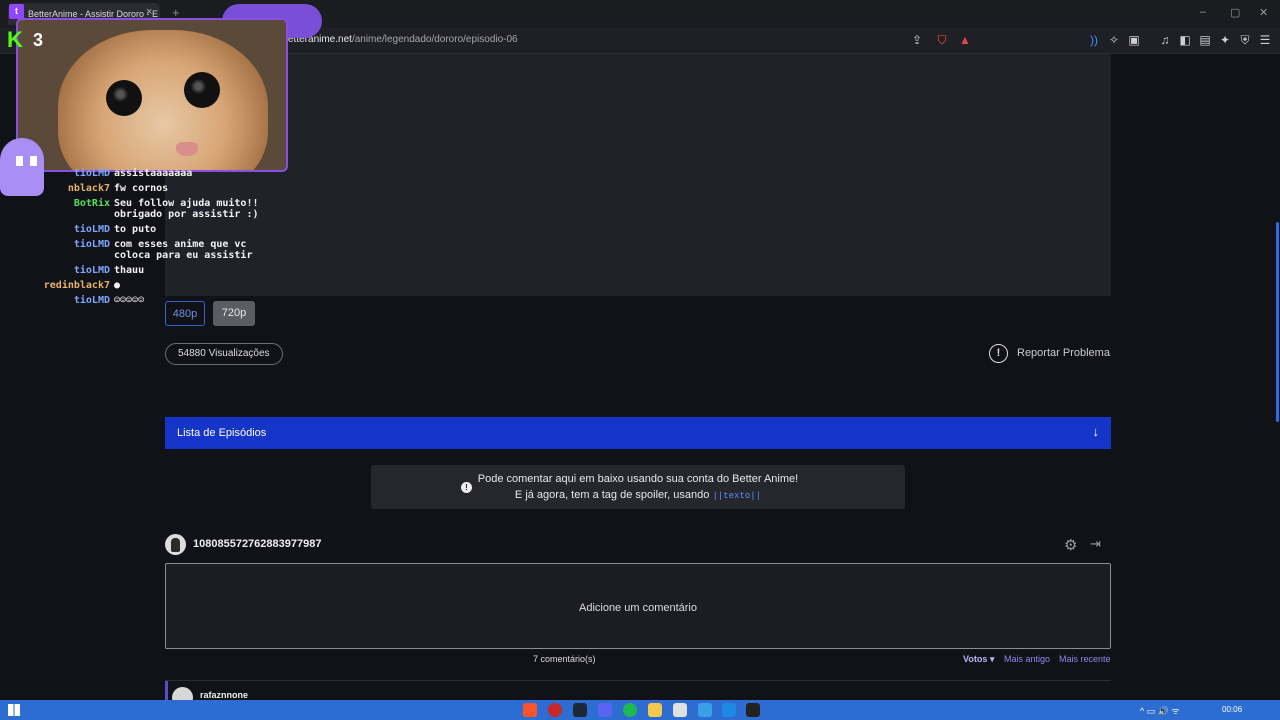 This screenshot has width=1280, height=720. I want to click on episode-list-toggle: Lista de Episódios ↓, so click(638, 433).